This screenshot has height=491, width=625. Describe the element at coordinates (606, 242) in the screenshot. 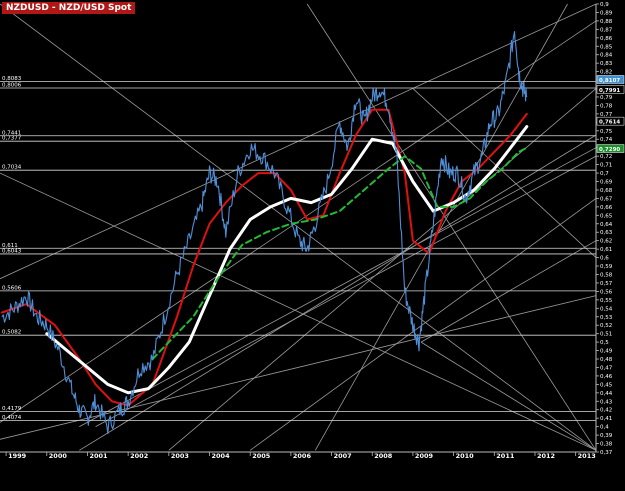

I see `y-tick-label-25: 0,62` at that location.